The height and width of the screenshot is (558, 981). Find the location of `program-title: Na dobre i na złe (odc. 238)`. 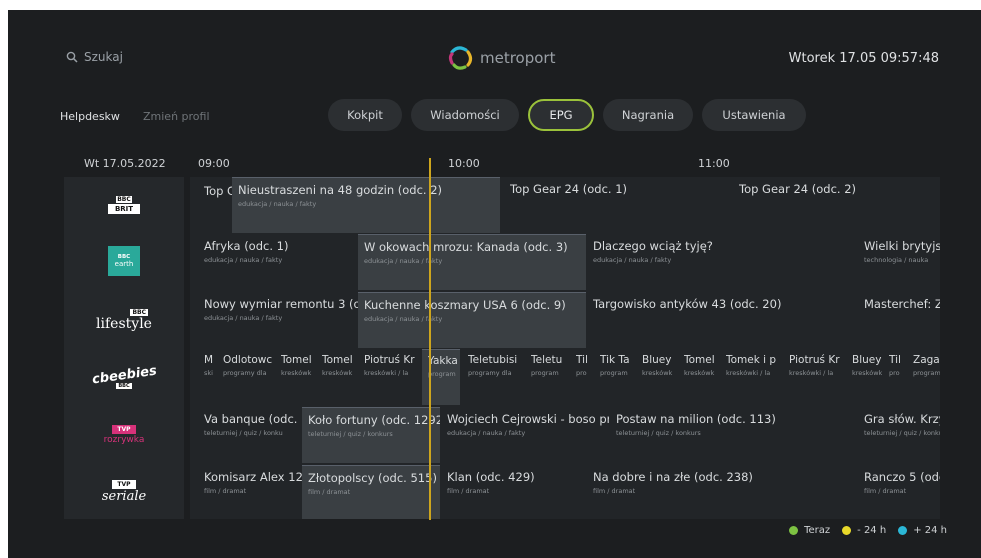

program-title: Na dobre i na złe (odc. 238) is located at coordinates (673, 477).